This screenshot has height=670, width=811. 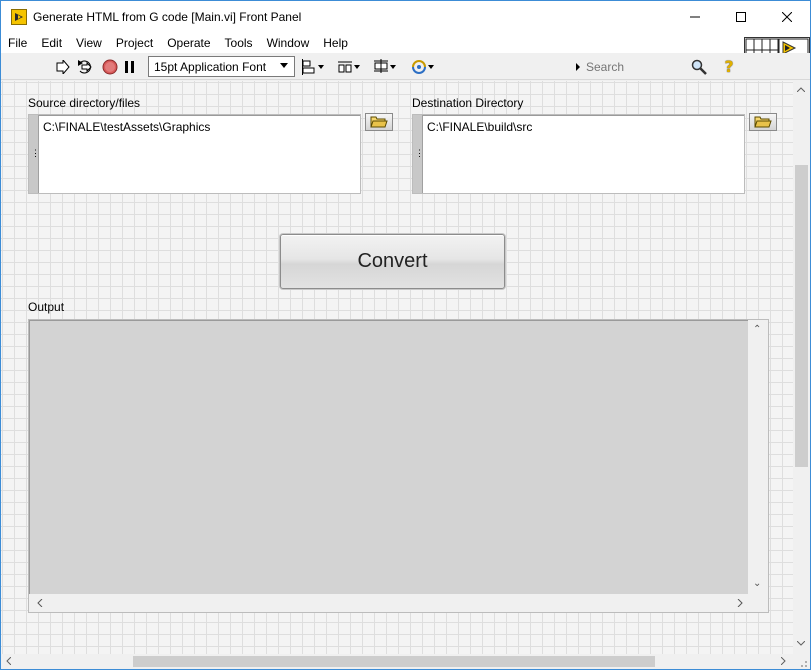 What do you see at coordinates (389, 603) in the screenshot?
I see `output-horizontal-scrollbar` at bounding box center [389, 603].